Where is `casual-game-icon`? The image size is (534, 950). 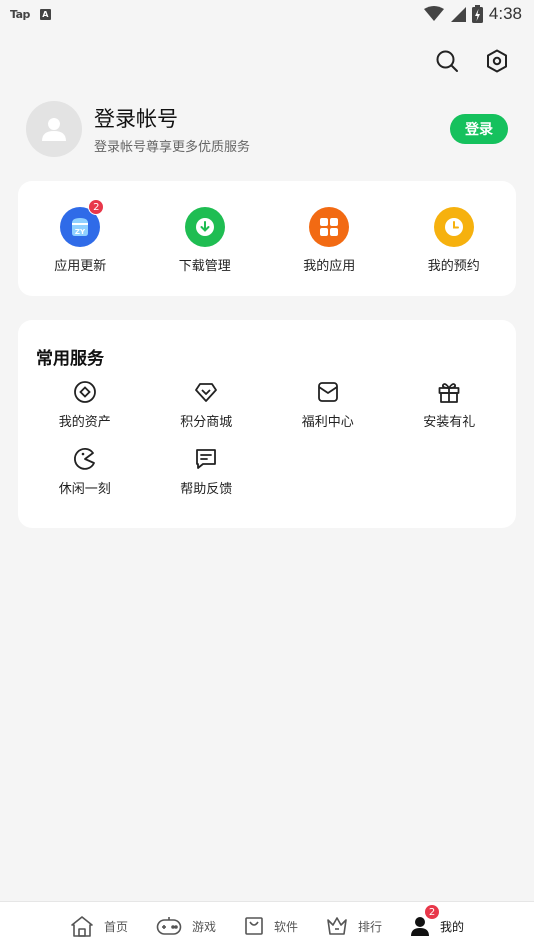
casual-game-icon is located at coordinates (85, 459).